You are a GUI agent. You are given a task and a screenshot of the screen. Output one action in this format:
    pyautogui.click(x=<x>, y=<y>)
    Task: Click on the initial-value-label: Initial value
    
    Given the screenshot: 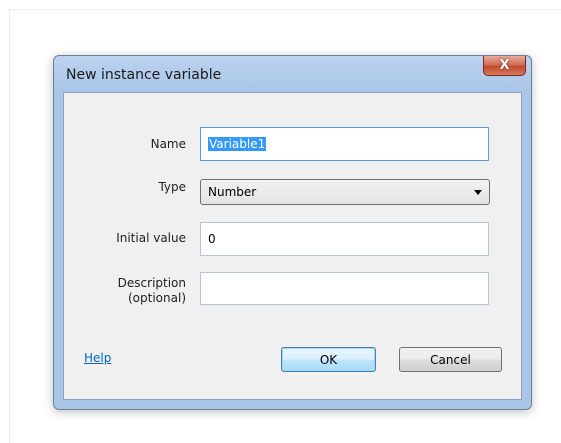 What is the action you would take?
    pyautogui.click(x=151, y=238)
    